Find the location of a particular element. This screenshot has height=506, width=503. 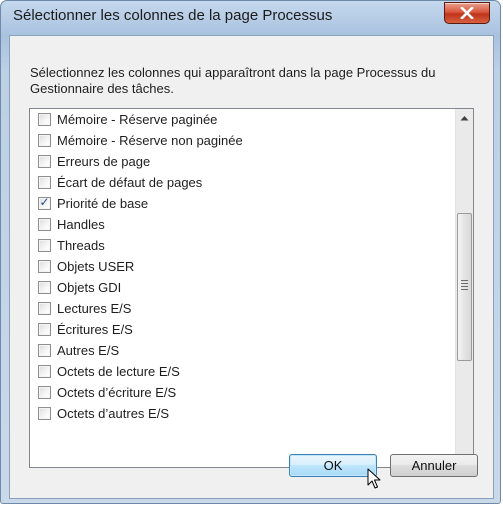

column-option-label: Handles is located at coordinates (81, 224).